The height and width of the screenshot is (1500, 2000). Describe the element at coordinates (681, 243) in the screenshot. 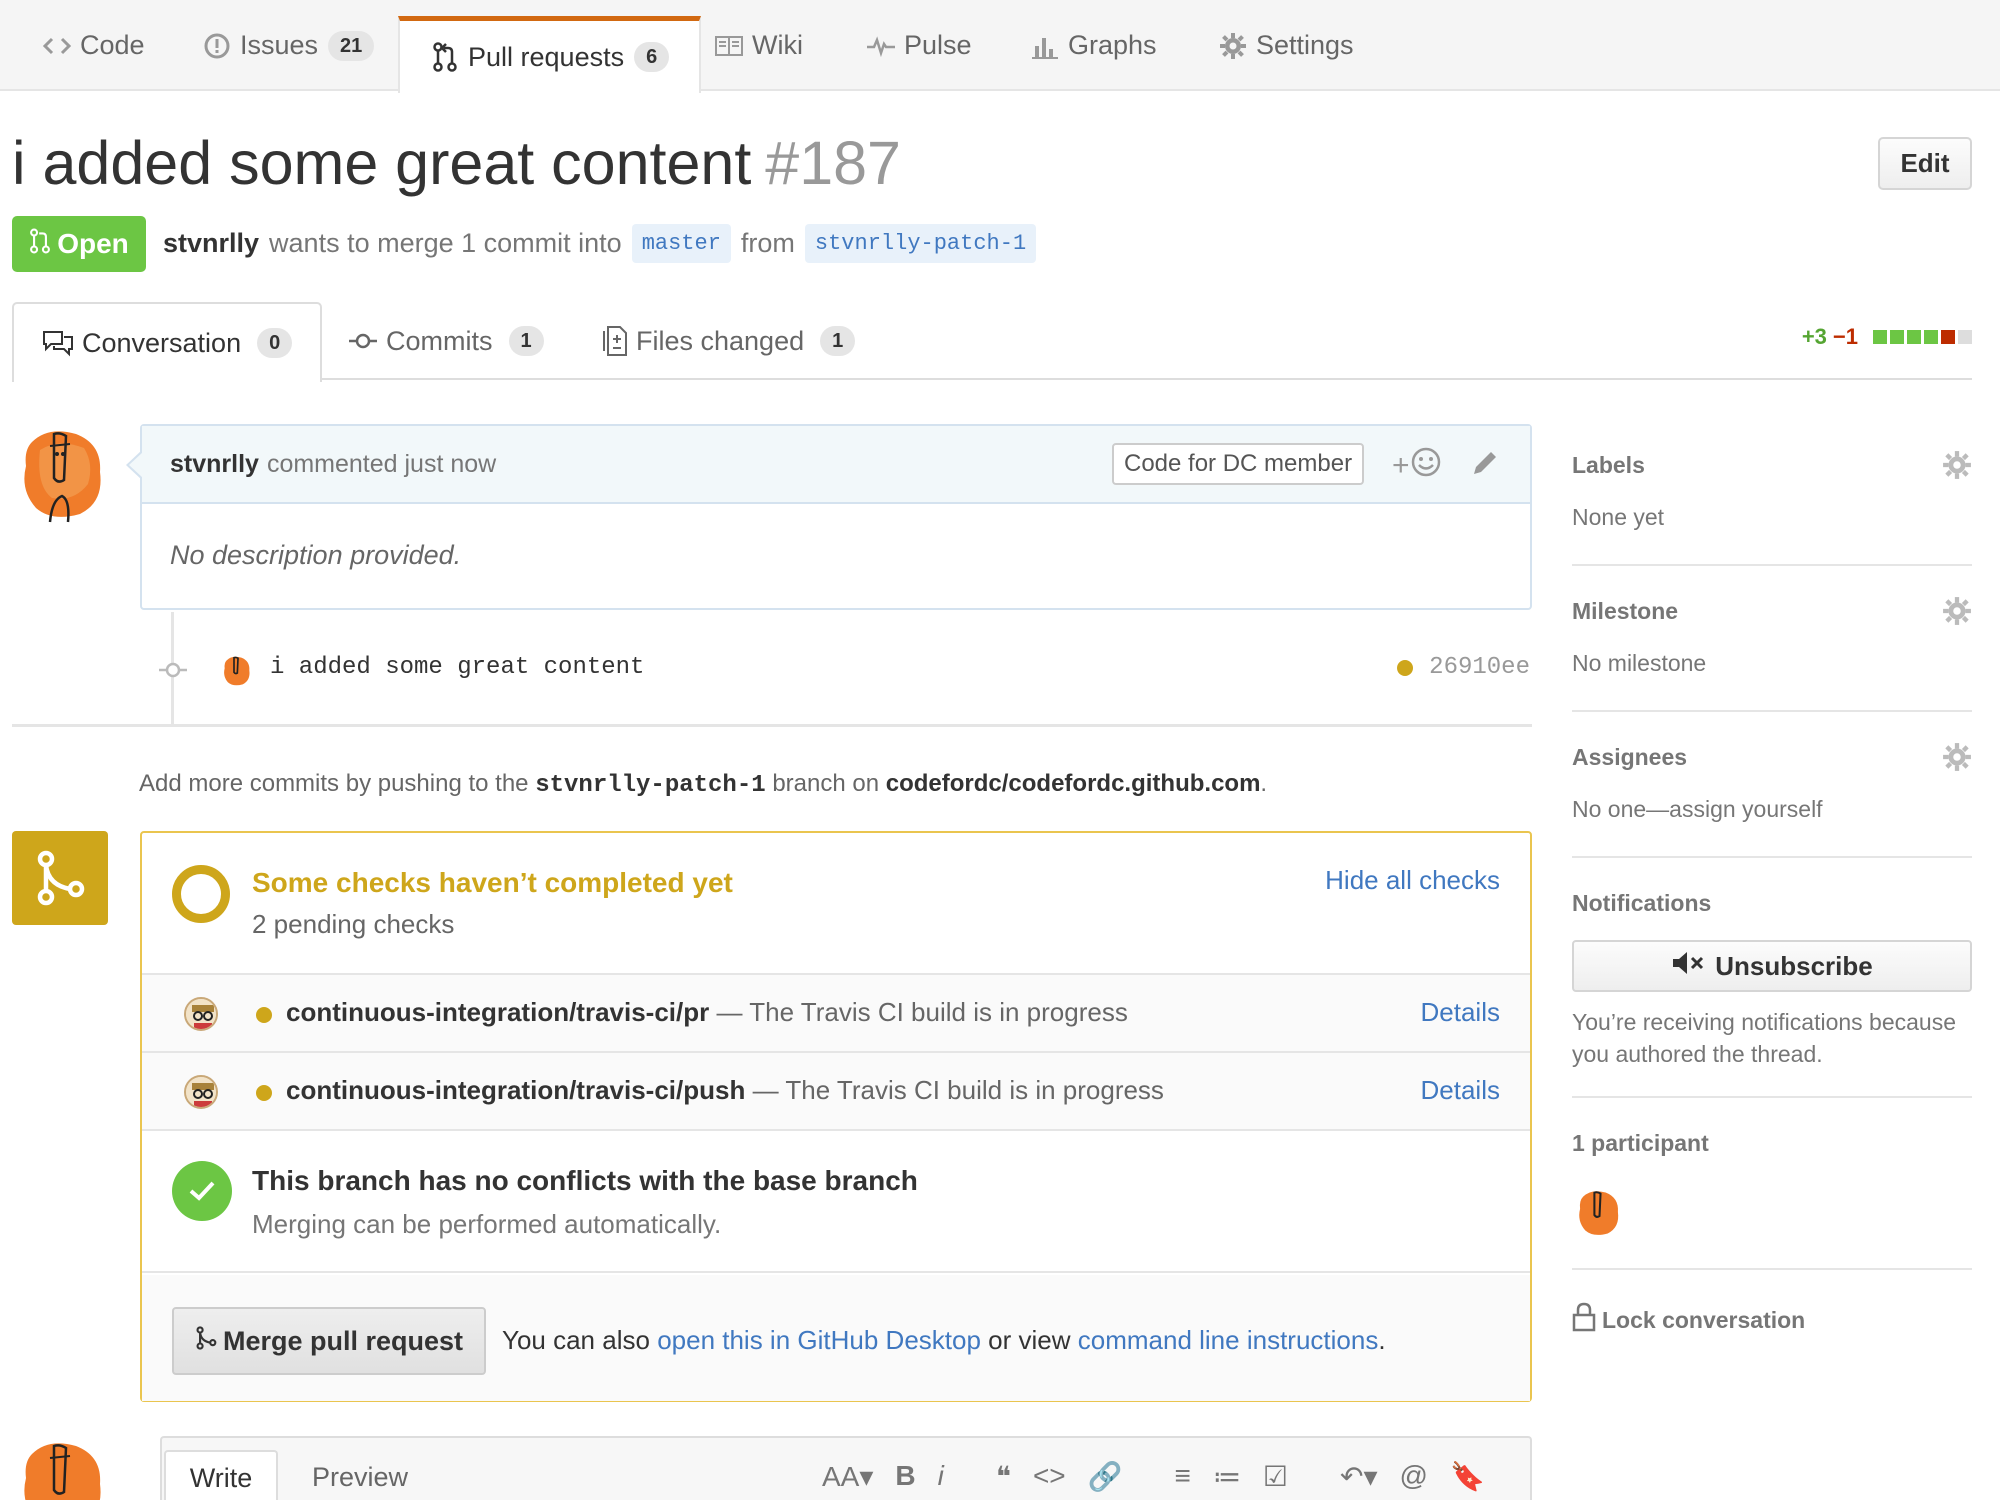

I see `base-branch: master` at that location.